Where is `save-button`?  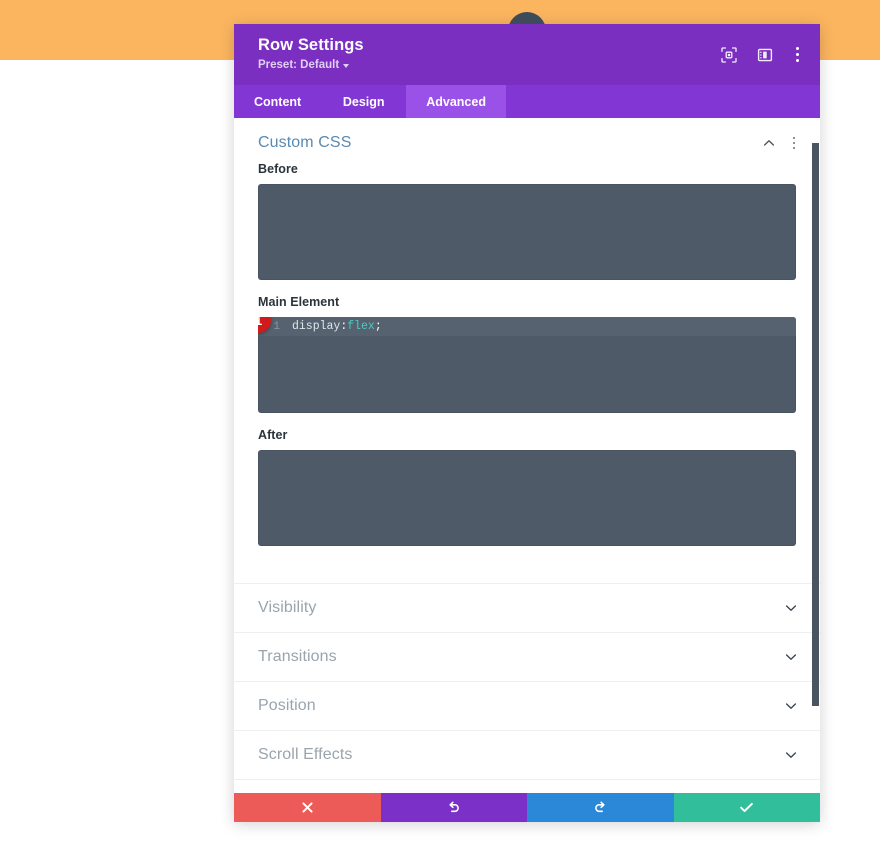
save-button is located at coordinates (746, 807).